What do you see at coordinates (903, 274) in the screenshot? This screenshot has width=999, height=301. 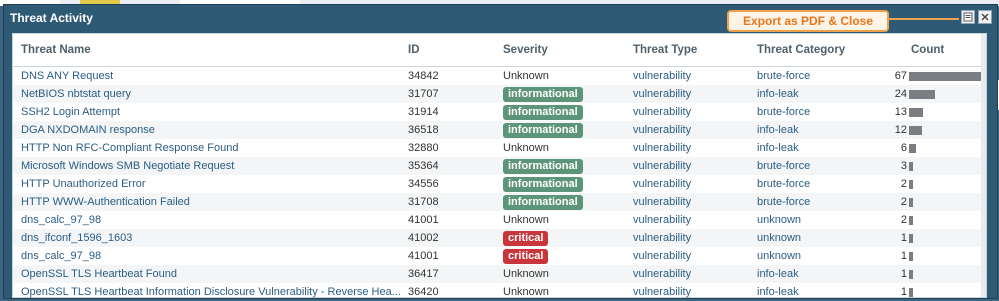 I see `count-value: 1` at bounding box center [903, 274].